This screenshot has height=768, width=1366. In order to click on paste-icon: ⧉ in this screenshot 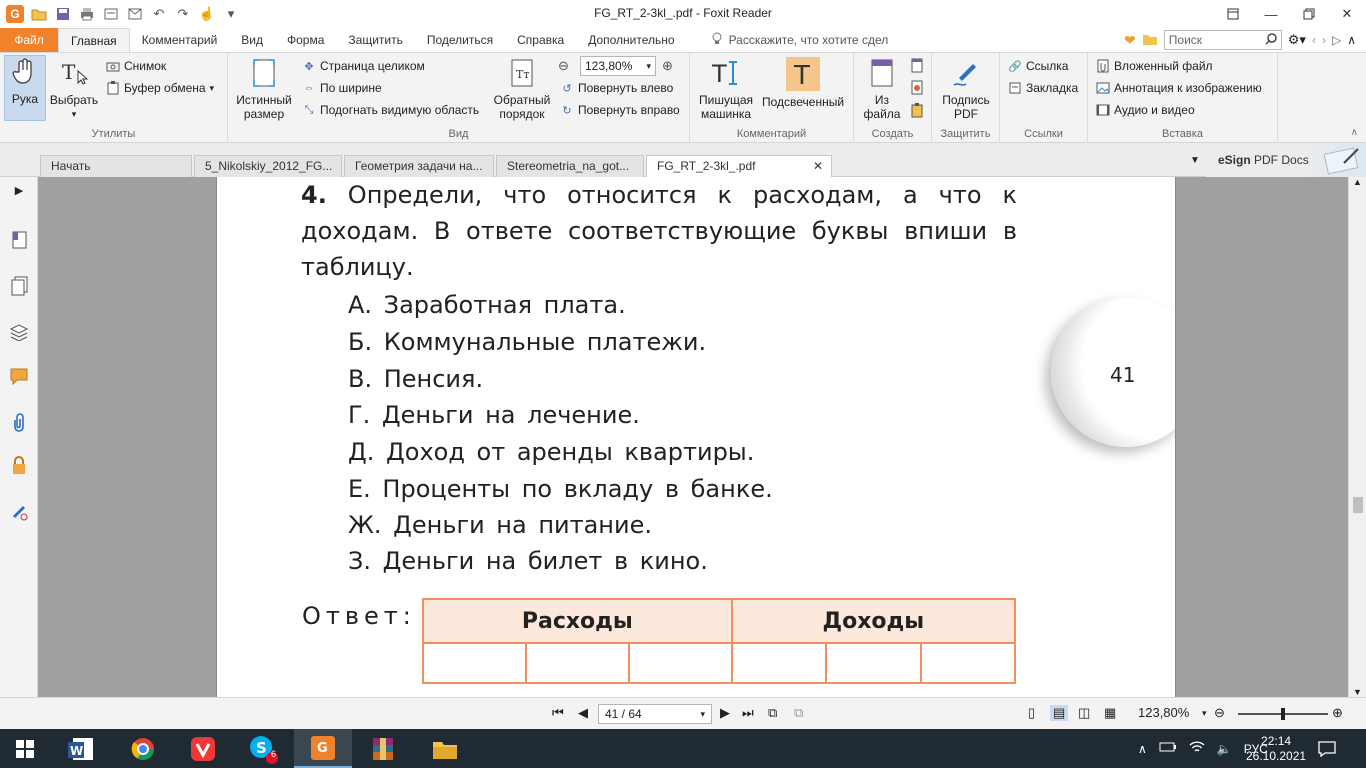, I will do `click(798, 713)`.